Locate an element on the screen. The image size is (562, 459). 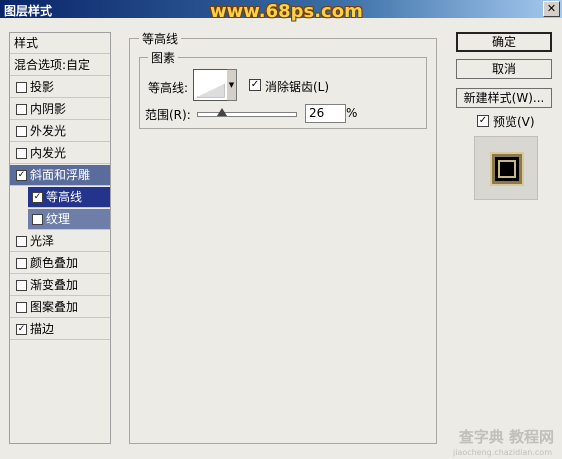
ok-button: 确定 is located at coordinates (504, 42).